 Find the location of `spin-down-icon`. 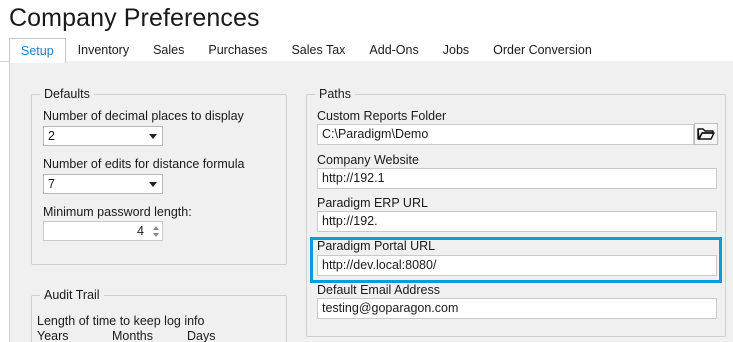

spin-down-icon is located at coordinates (156, 235).